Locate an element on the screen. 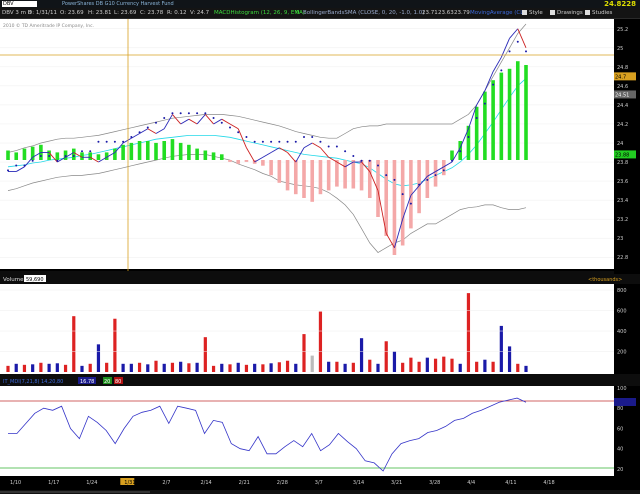  price-tick-label: 24.8 is located at coordinates (622, 68).